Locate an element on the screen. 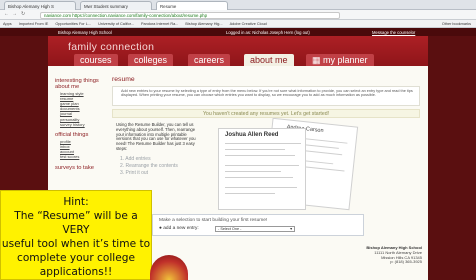 This screenshot has width=476, height=280. forward-icon: → is located at coordinates (14, 14).